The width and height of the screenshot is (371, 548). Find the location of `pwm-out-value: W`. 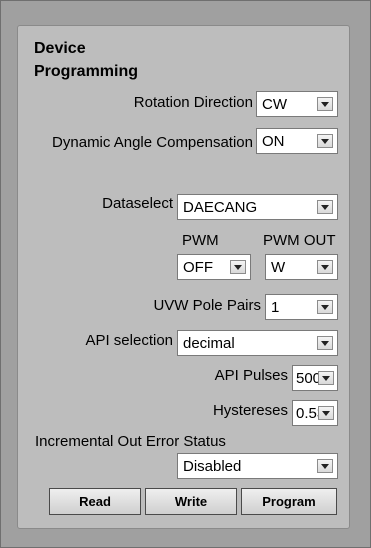

pwm-out-value: W is located at coordinates (278, 267).